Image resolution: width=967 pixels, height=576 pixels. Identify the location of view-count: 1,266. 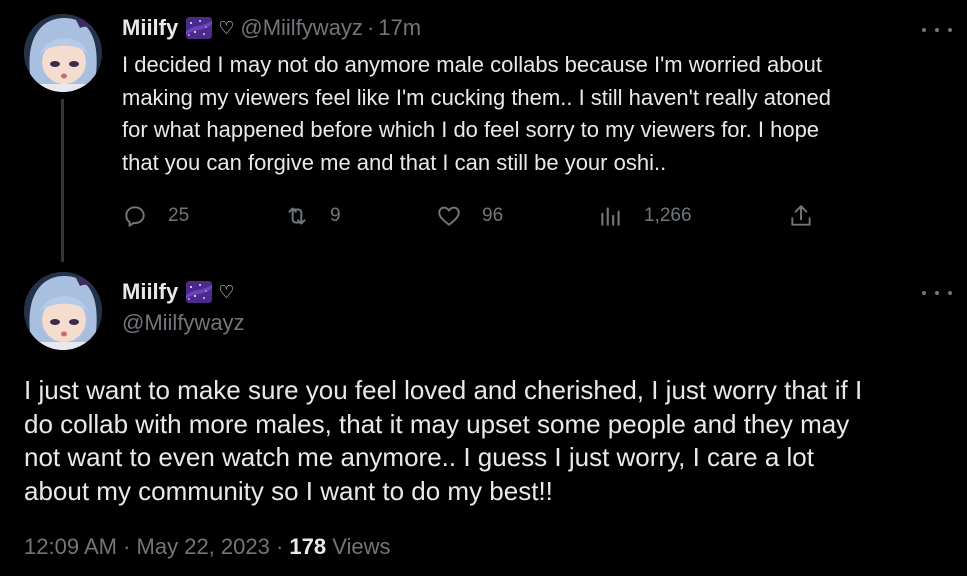
(668, 215).